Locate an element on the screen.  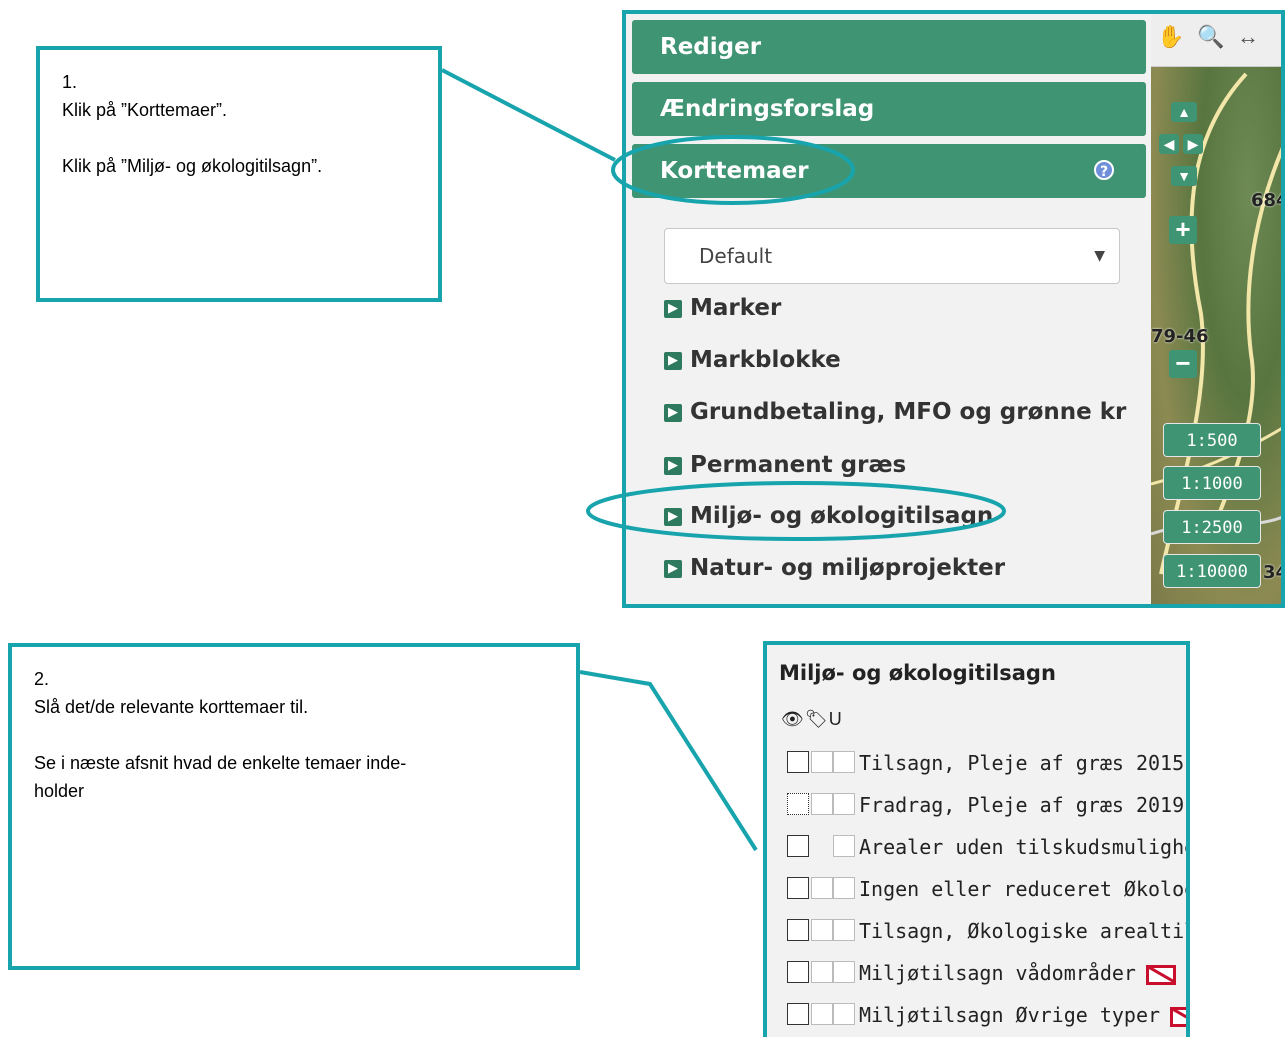
layer-row: Fradrag, Pleje af græs 2019 | is located at coordinates (985, 805).